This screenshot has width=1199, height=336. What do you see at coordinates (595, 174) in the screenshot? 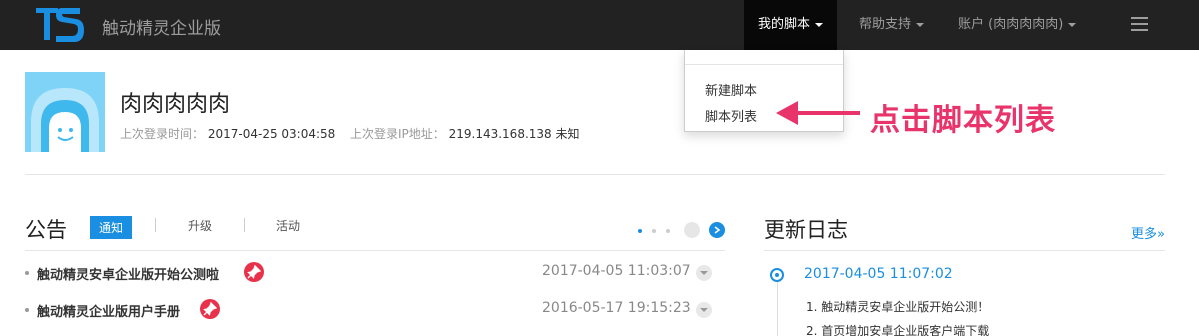
I see `profile-divider` at bounding box center [595, 174].